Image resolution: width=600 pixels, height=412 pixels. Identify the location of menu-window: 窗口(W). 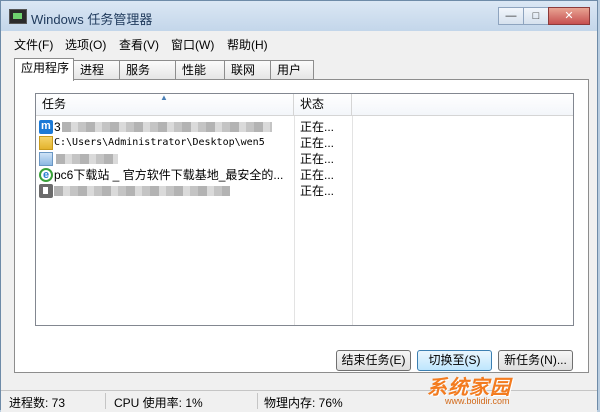
(192, 44).